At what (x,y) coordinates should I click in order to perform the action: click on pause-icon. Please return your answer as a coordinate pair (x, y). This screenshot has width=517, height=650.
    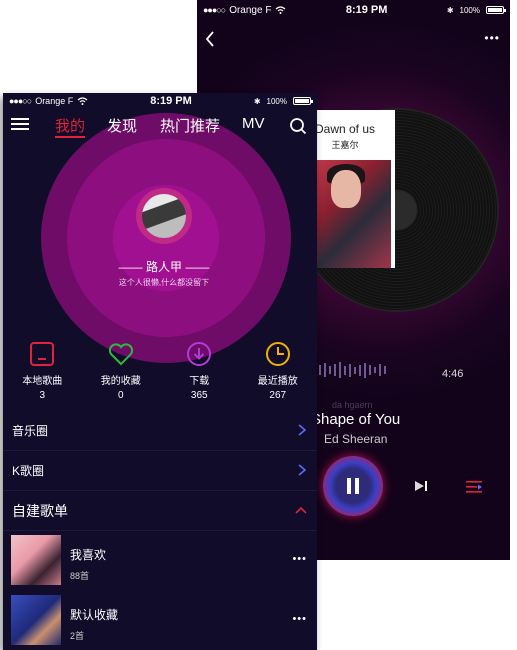
    Looking at the image, I should click on (349, 486).